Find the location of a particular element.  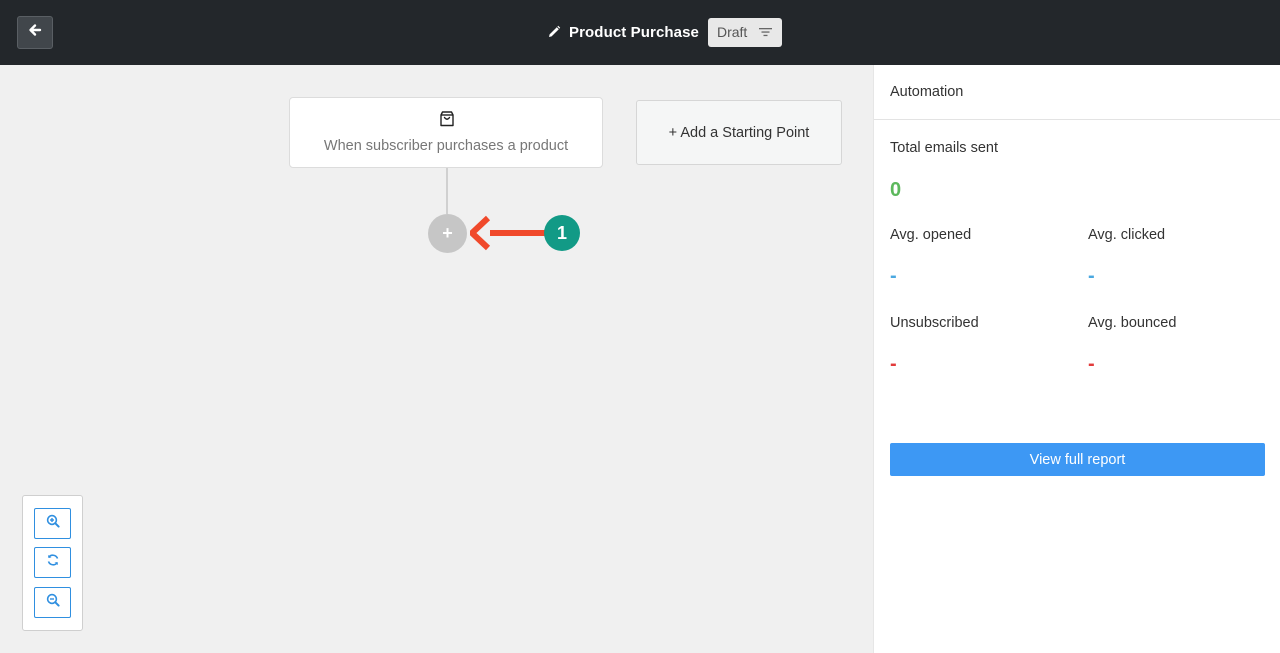

step-number-badge: 1 is located at coordinates (562, 233).